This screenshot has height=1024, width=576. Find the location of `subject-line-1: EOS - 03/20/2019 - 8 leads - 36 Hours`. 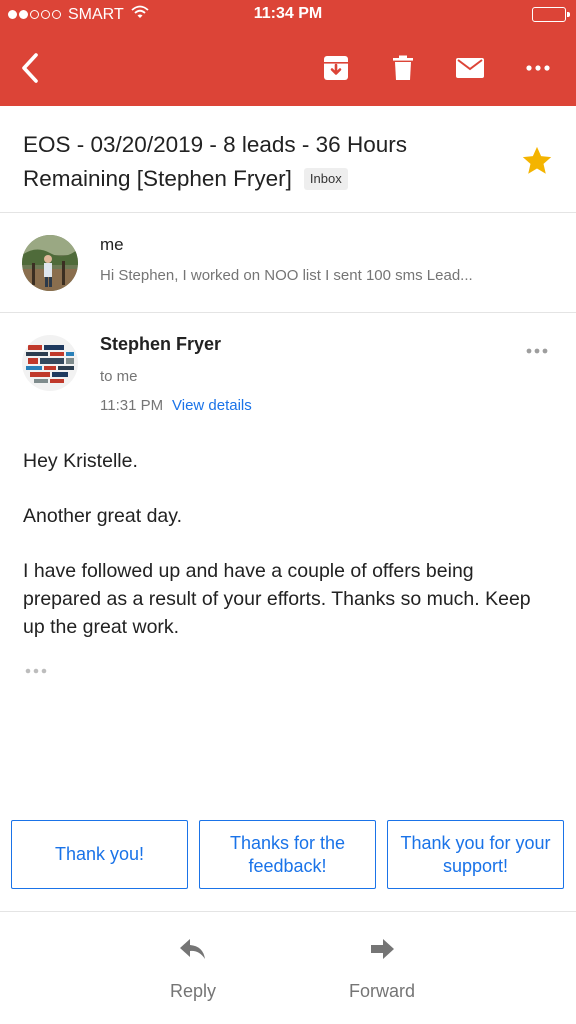

subject-line-1: EOS - 03/20/2019 - 8 leads - 36 Hours is located at coordinates (215, 144).